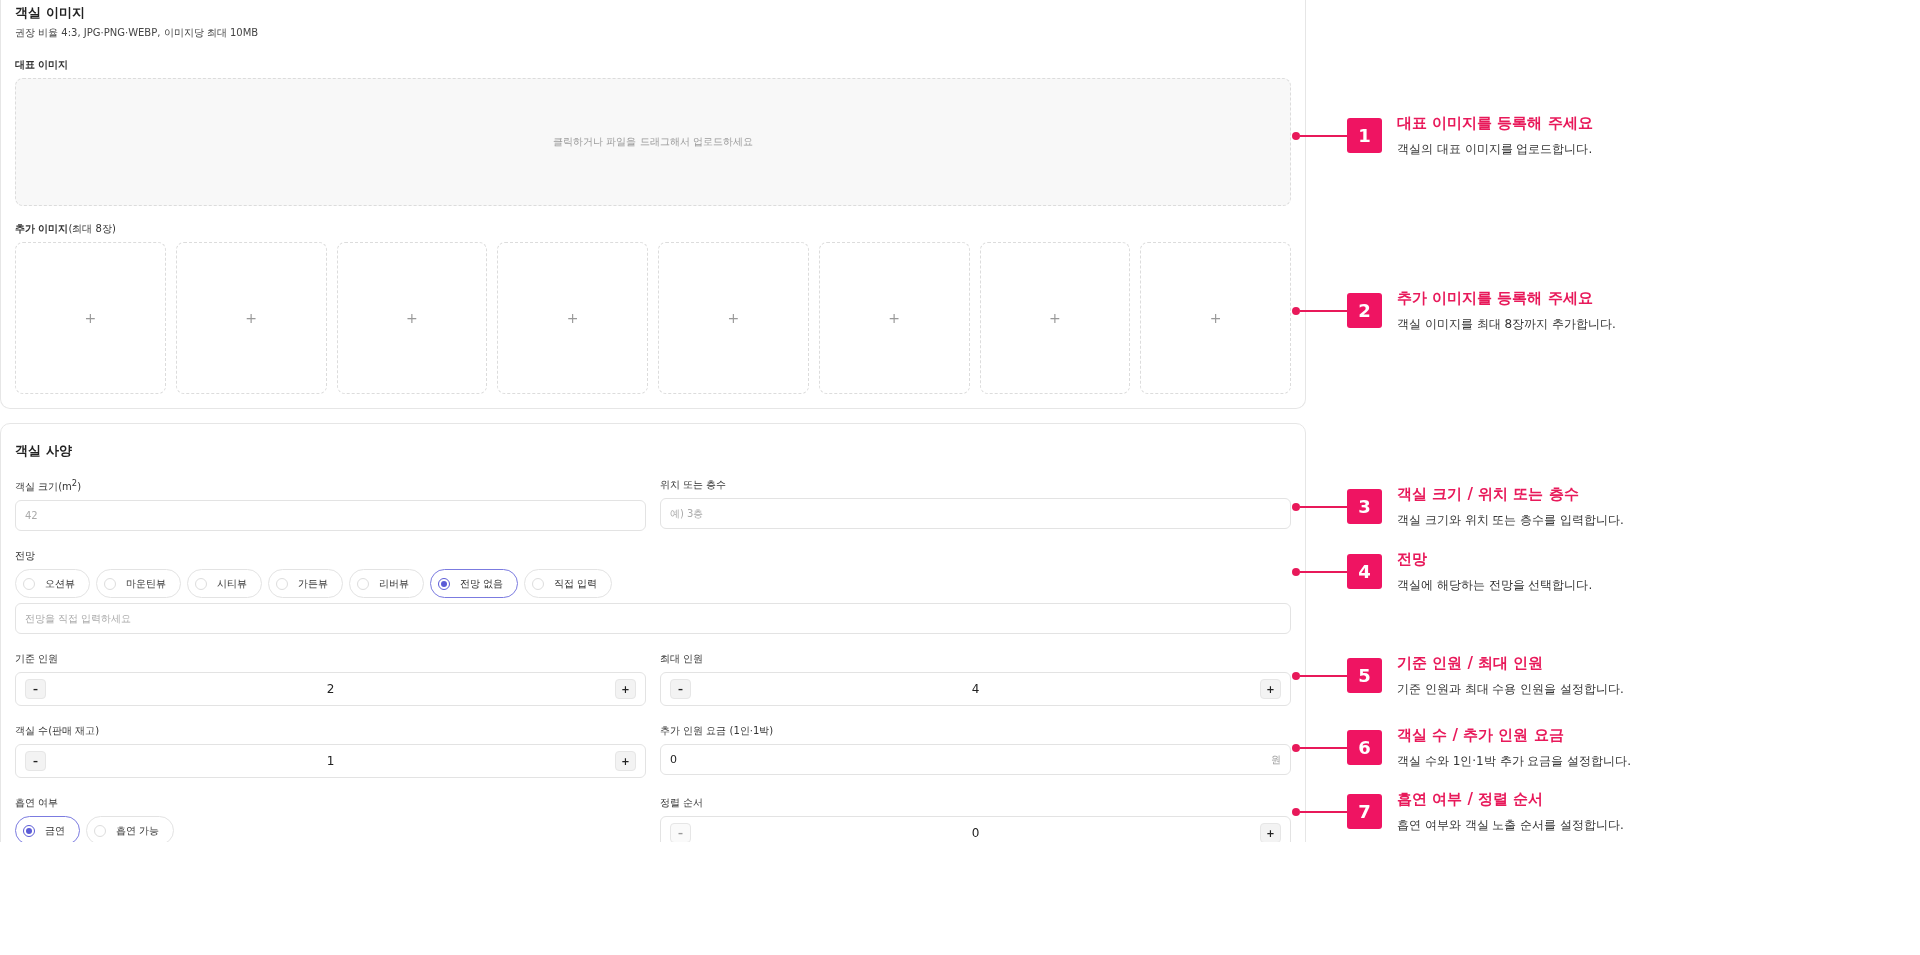 This screenshot has width=1920, height=955. What do you see at coordinates (975, 513) in the screenshot?
I see `text-field: 예) 3층` at bounding box center [975, 513].